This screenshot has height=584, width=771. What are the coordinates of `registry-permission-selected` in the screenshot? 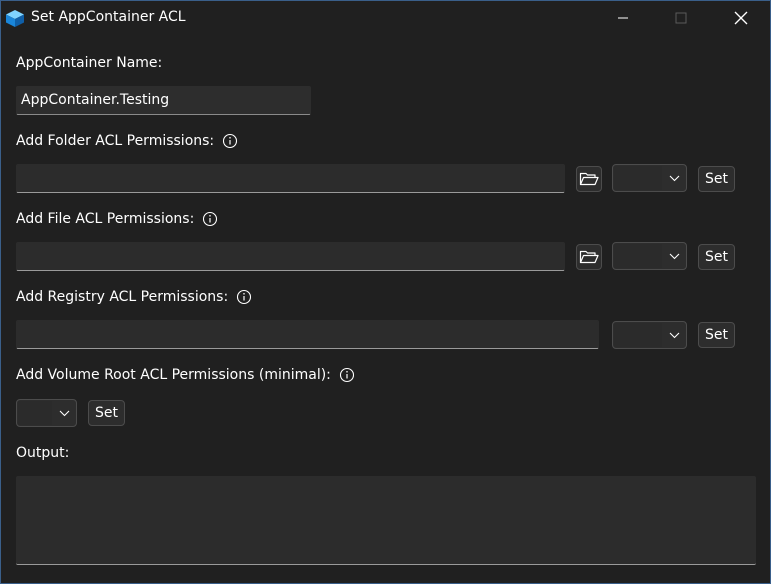 It's located at (638, 335).